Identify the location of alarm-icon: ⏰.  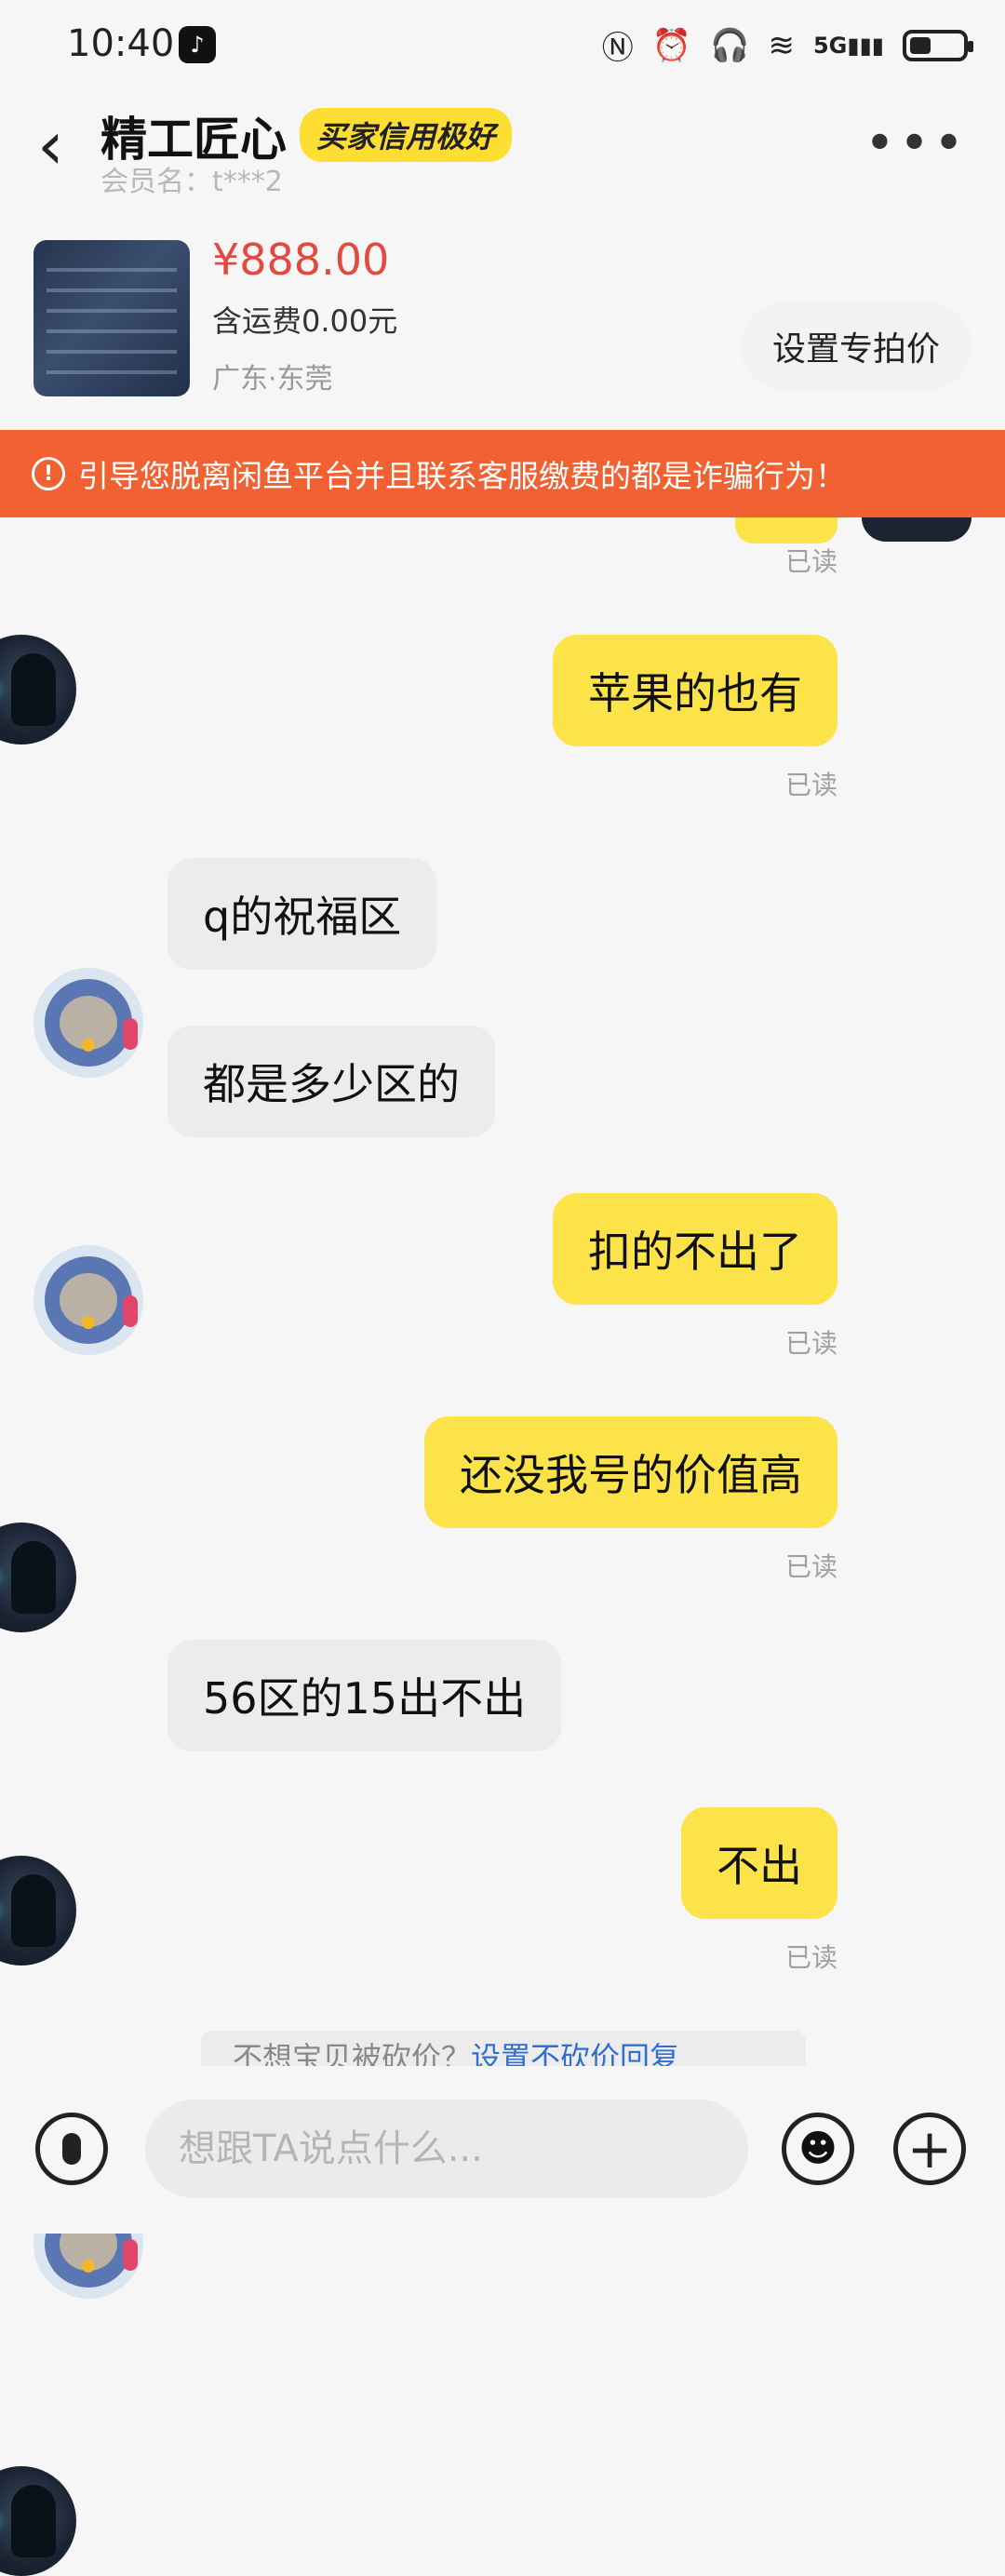
(671, 45).